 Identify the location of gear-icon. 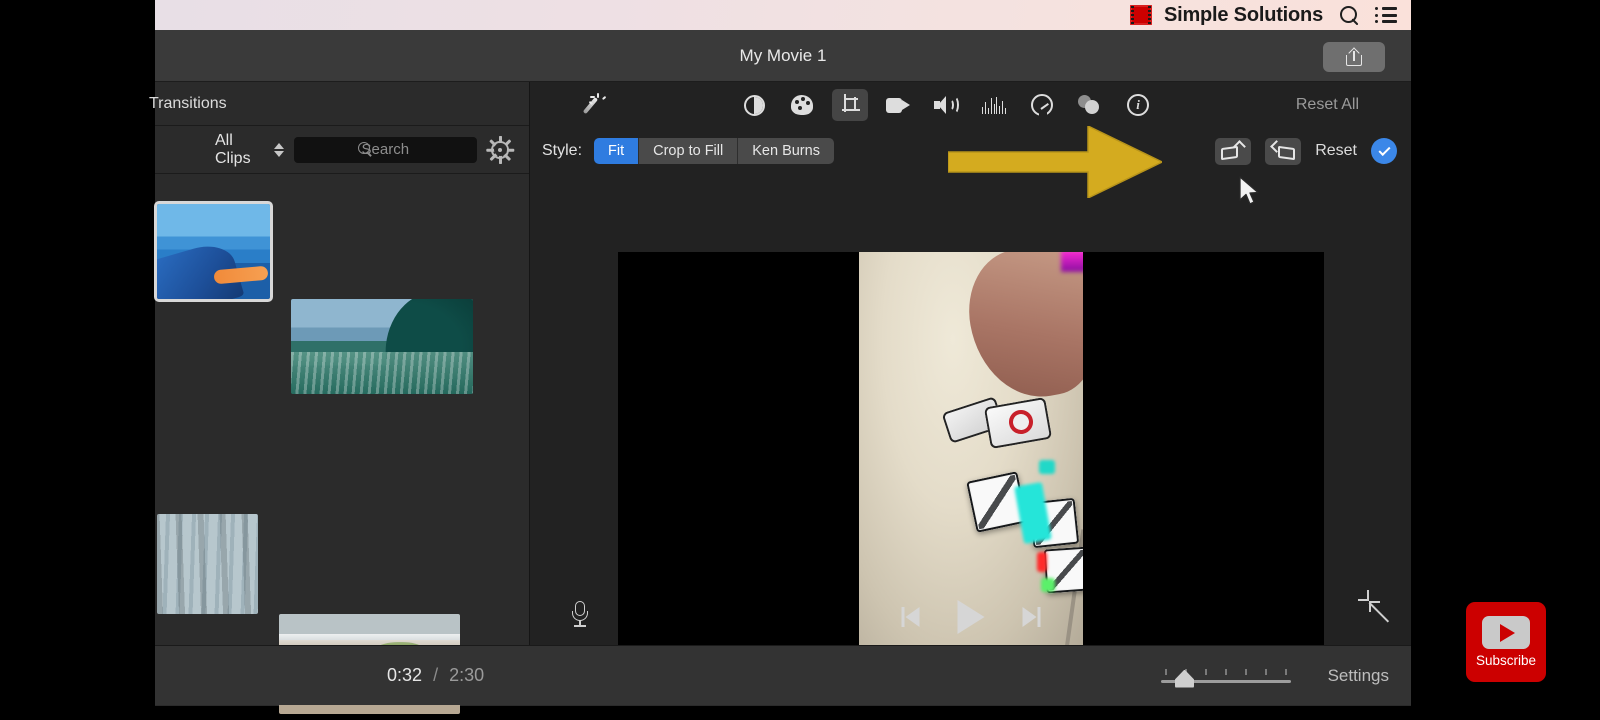
(500, 149).